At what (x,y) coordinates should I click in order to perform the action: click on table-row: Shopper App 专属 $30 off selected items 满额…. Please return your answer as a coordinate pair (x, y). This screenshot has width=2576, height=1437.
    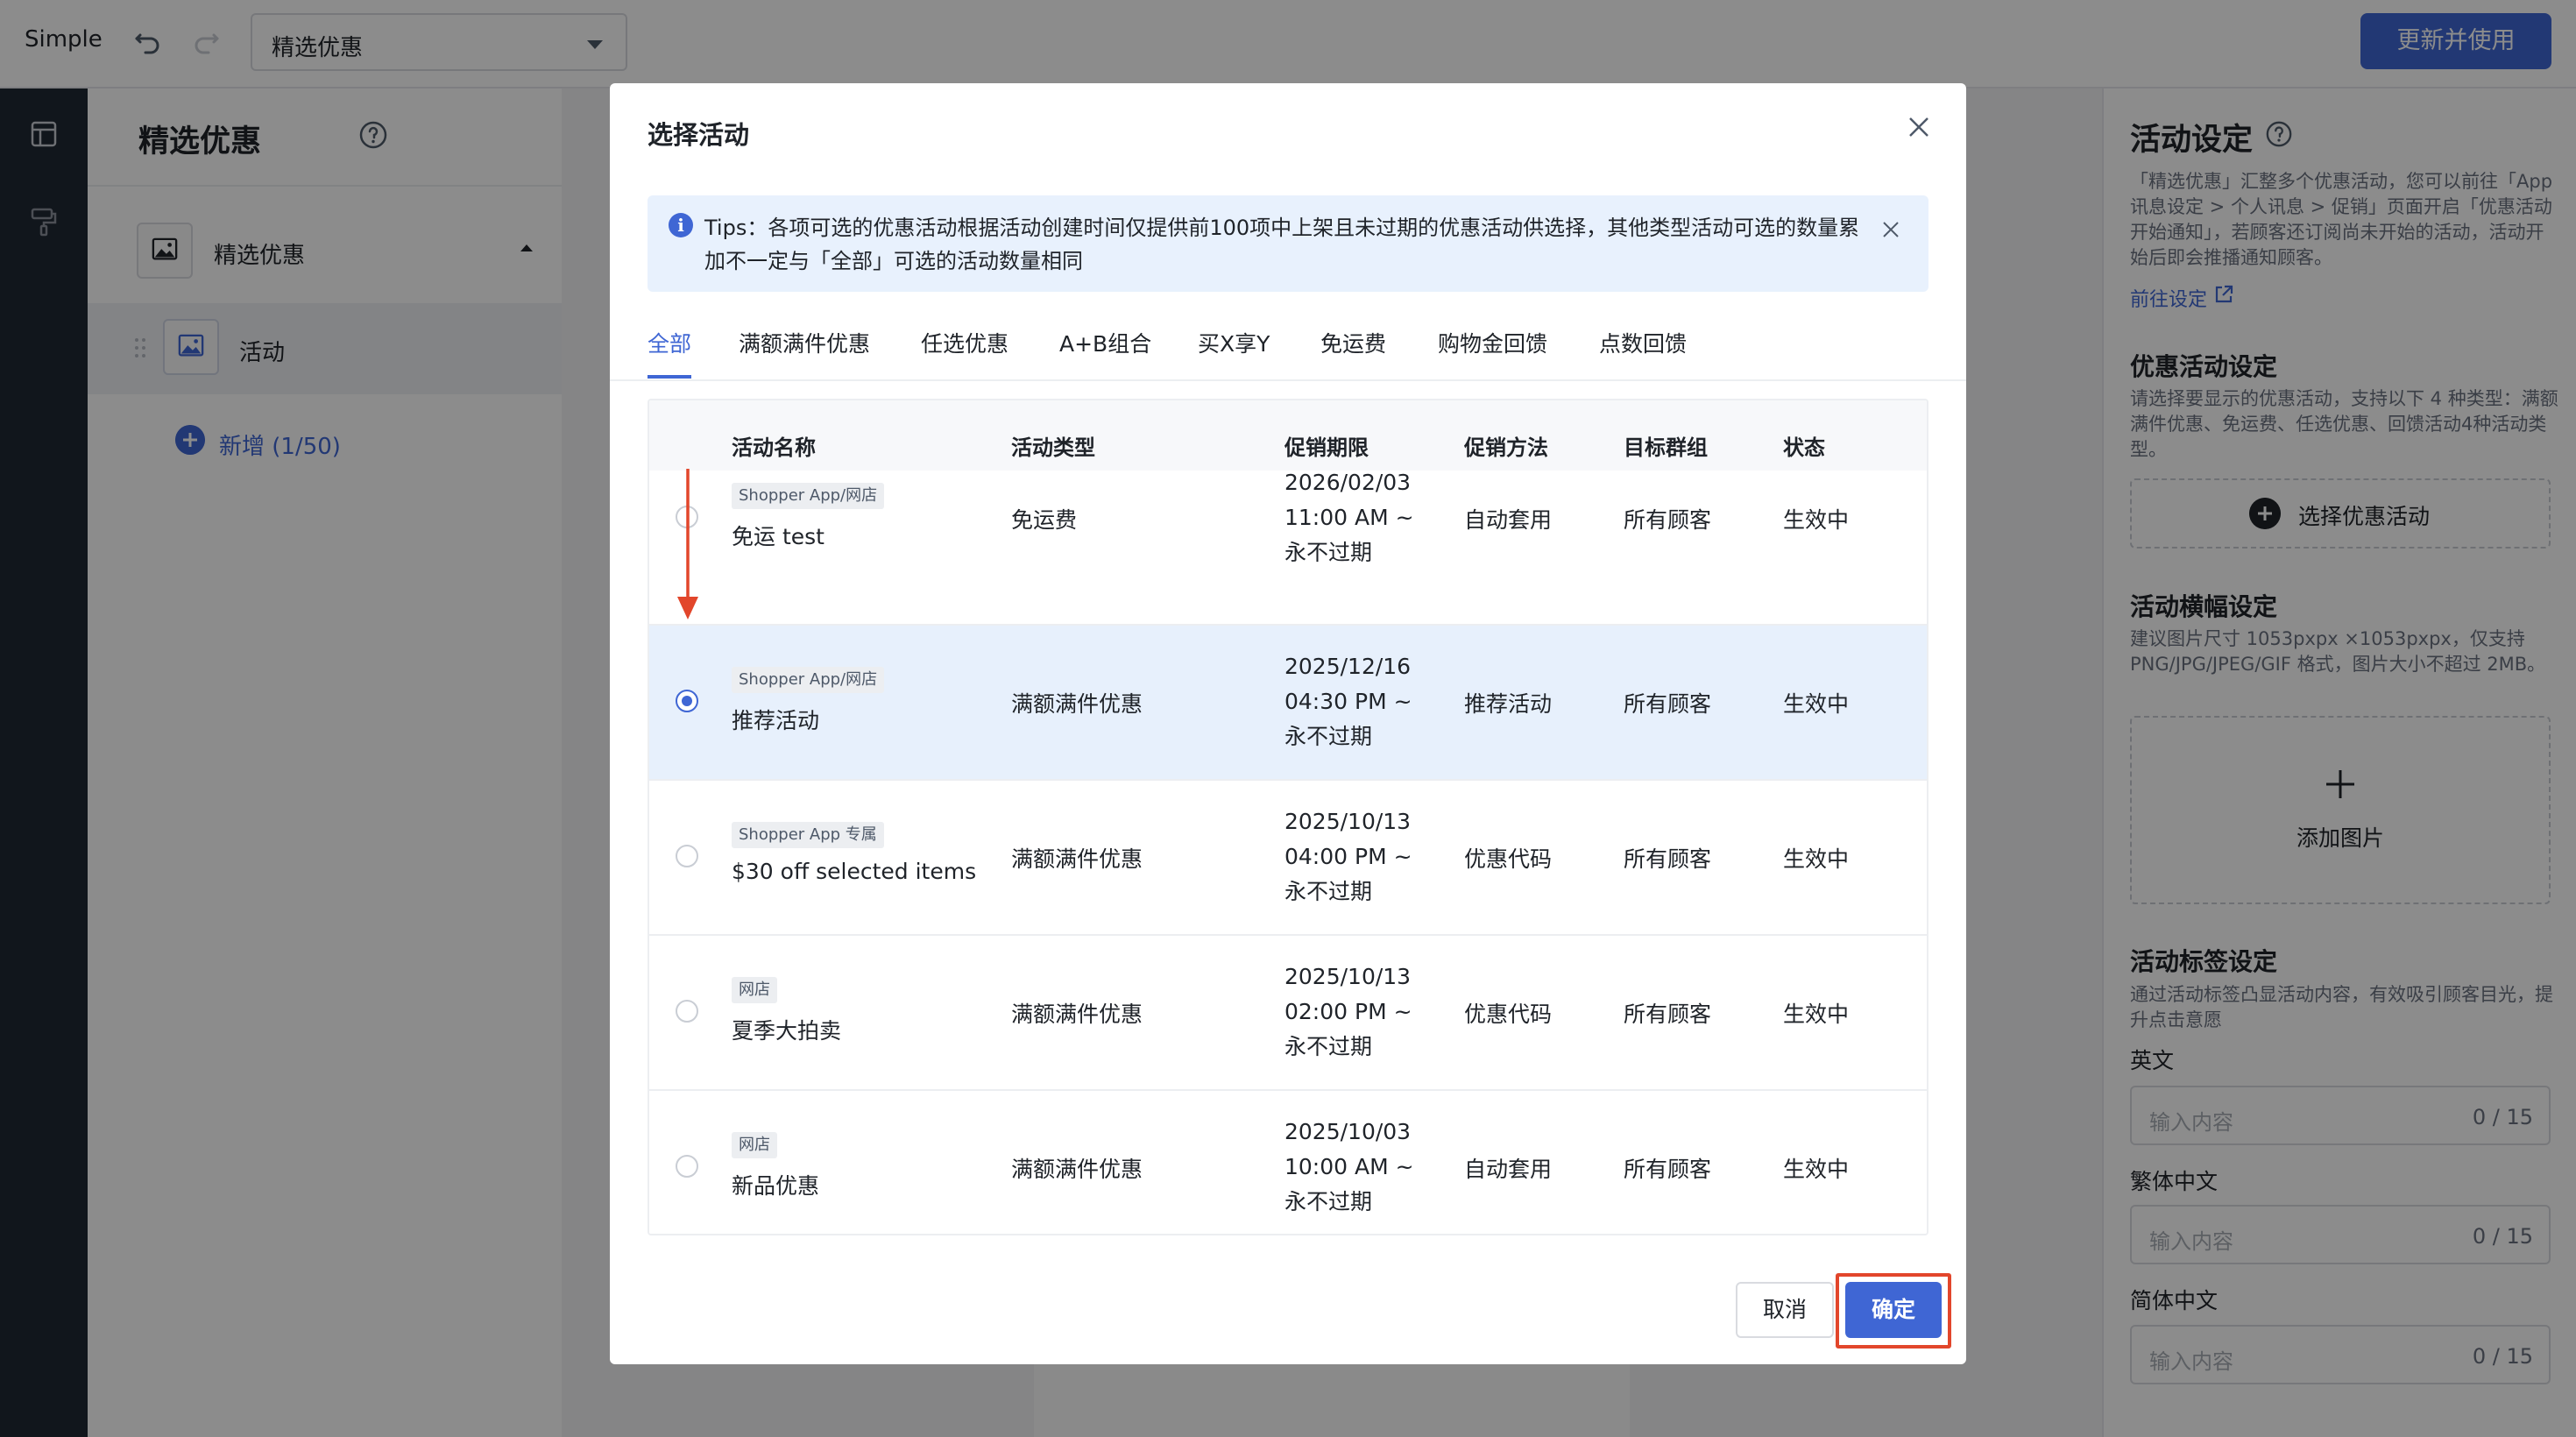
    Looking at the image, I should click on (1288, 858).